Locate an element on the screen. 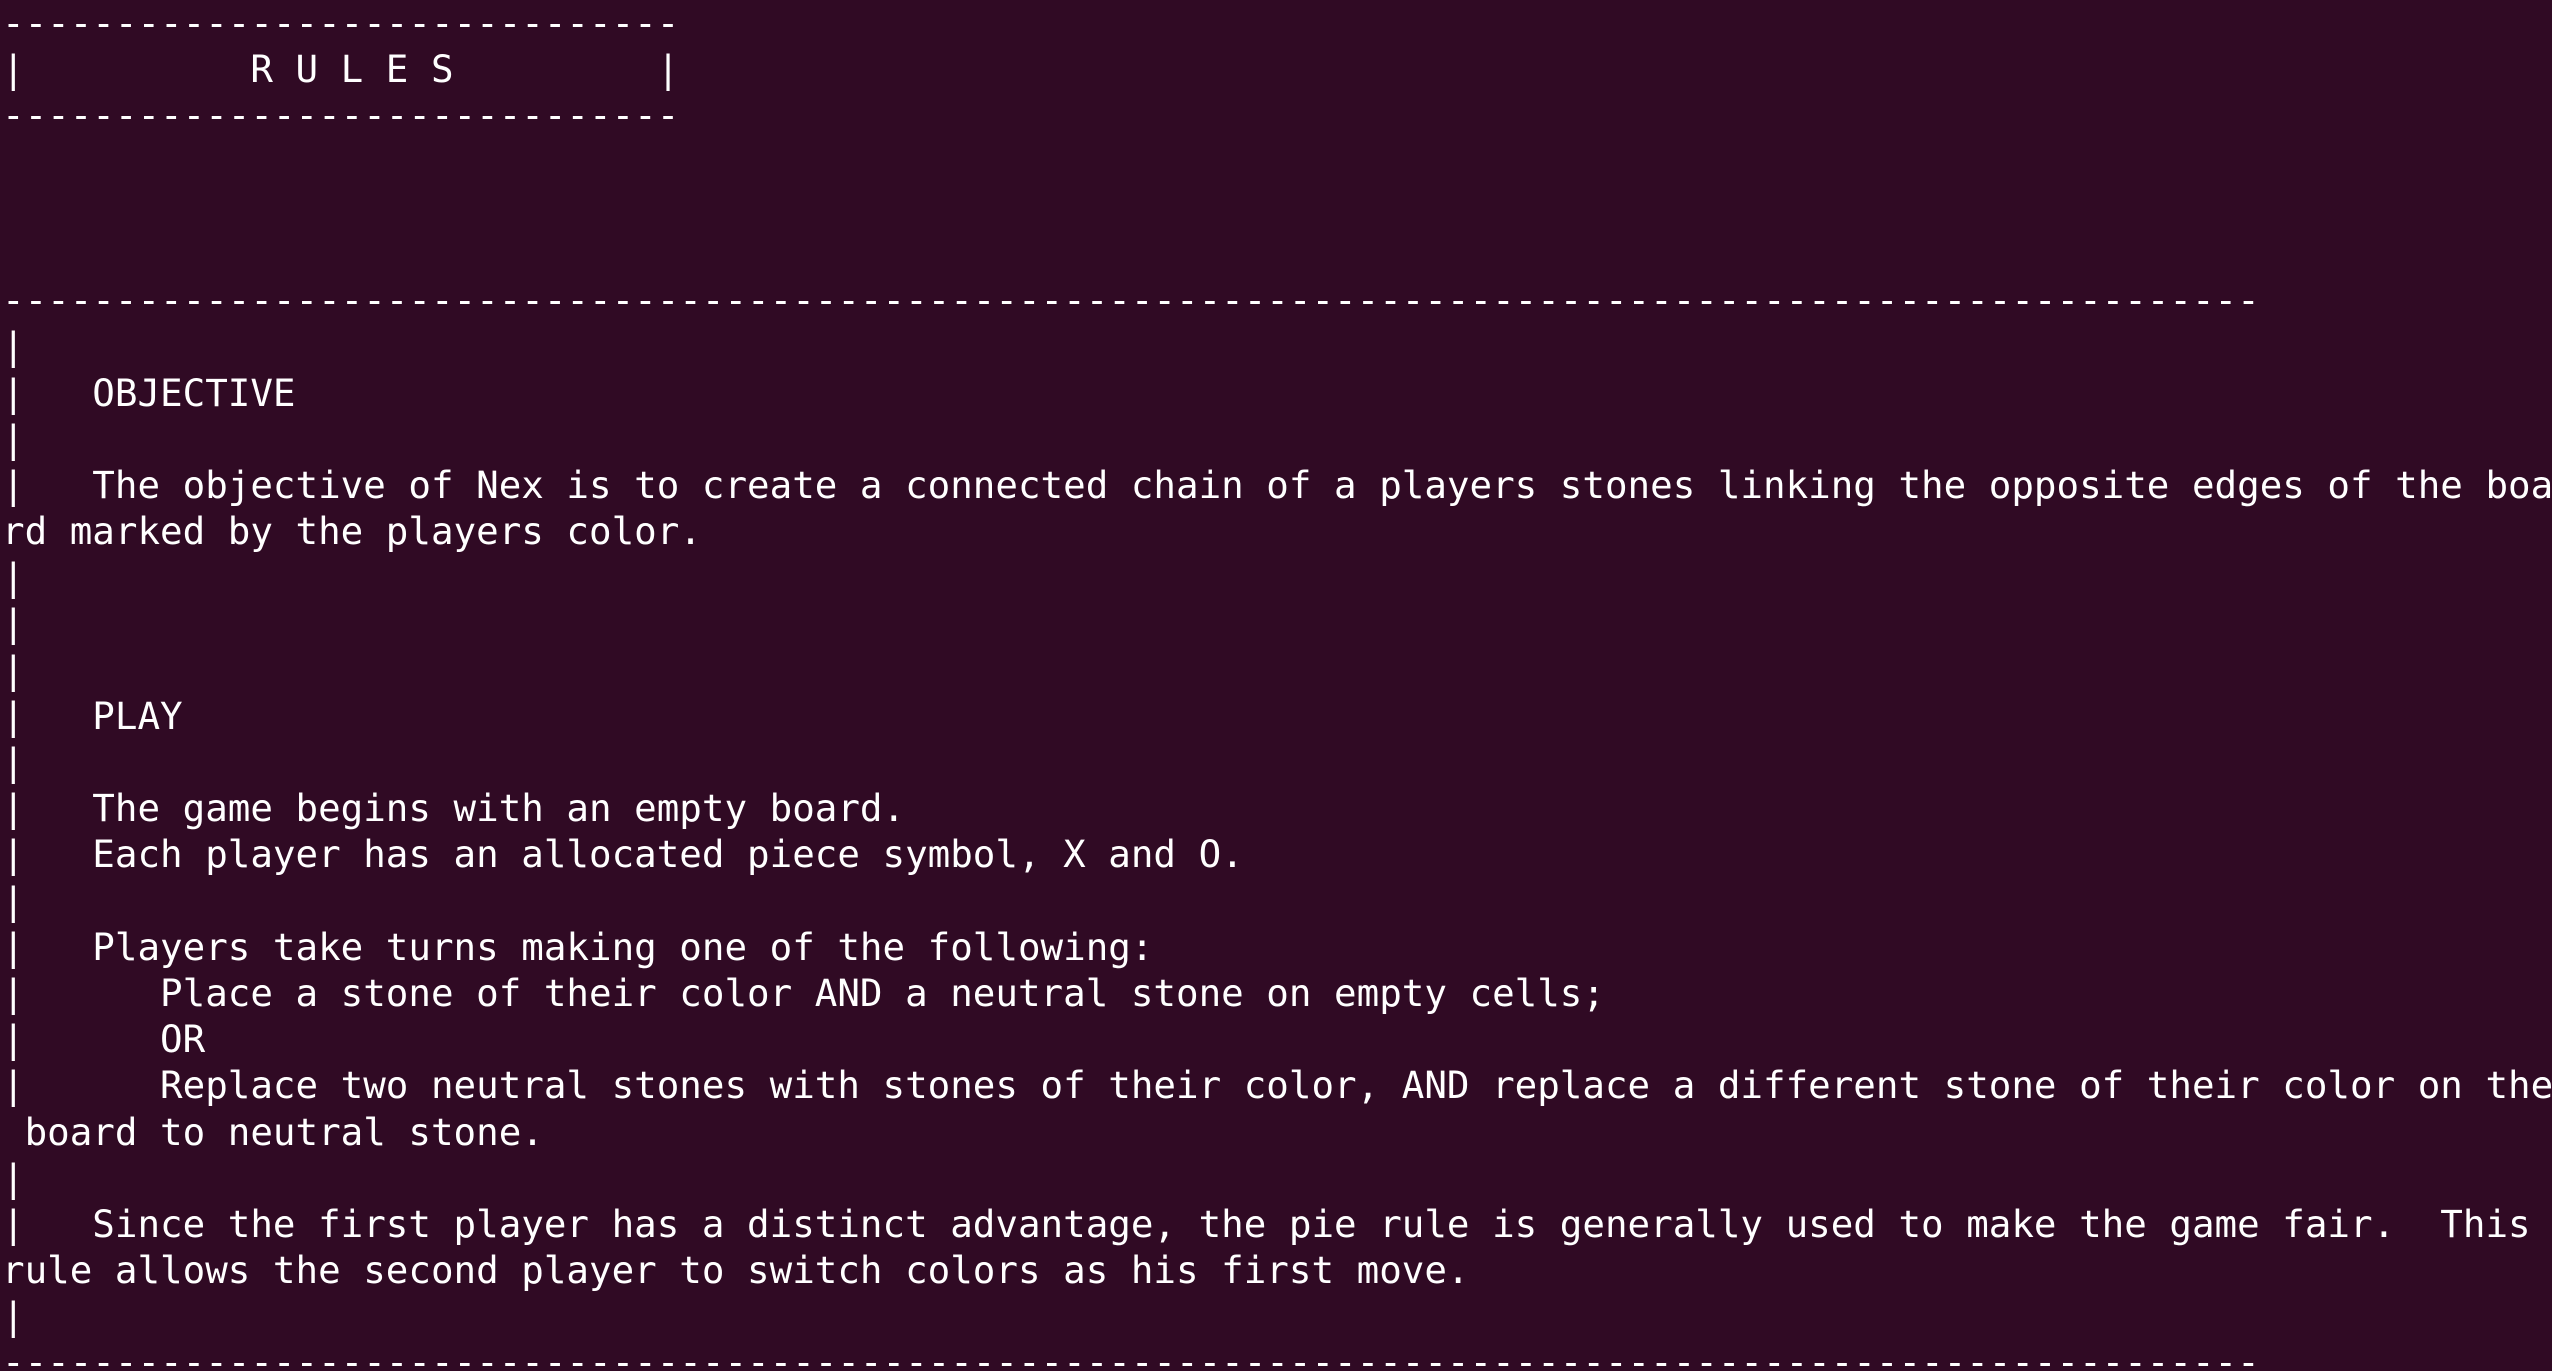 Image resolution: width=2552 pixels, height=1371 pixels. play-option-line: | OR is located at coordinates (104, 1039).